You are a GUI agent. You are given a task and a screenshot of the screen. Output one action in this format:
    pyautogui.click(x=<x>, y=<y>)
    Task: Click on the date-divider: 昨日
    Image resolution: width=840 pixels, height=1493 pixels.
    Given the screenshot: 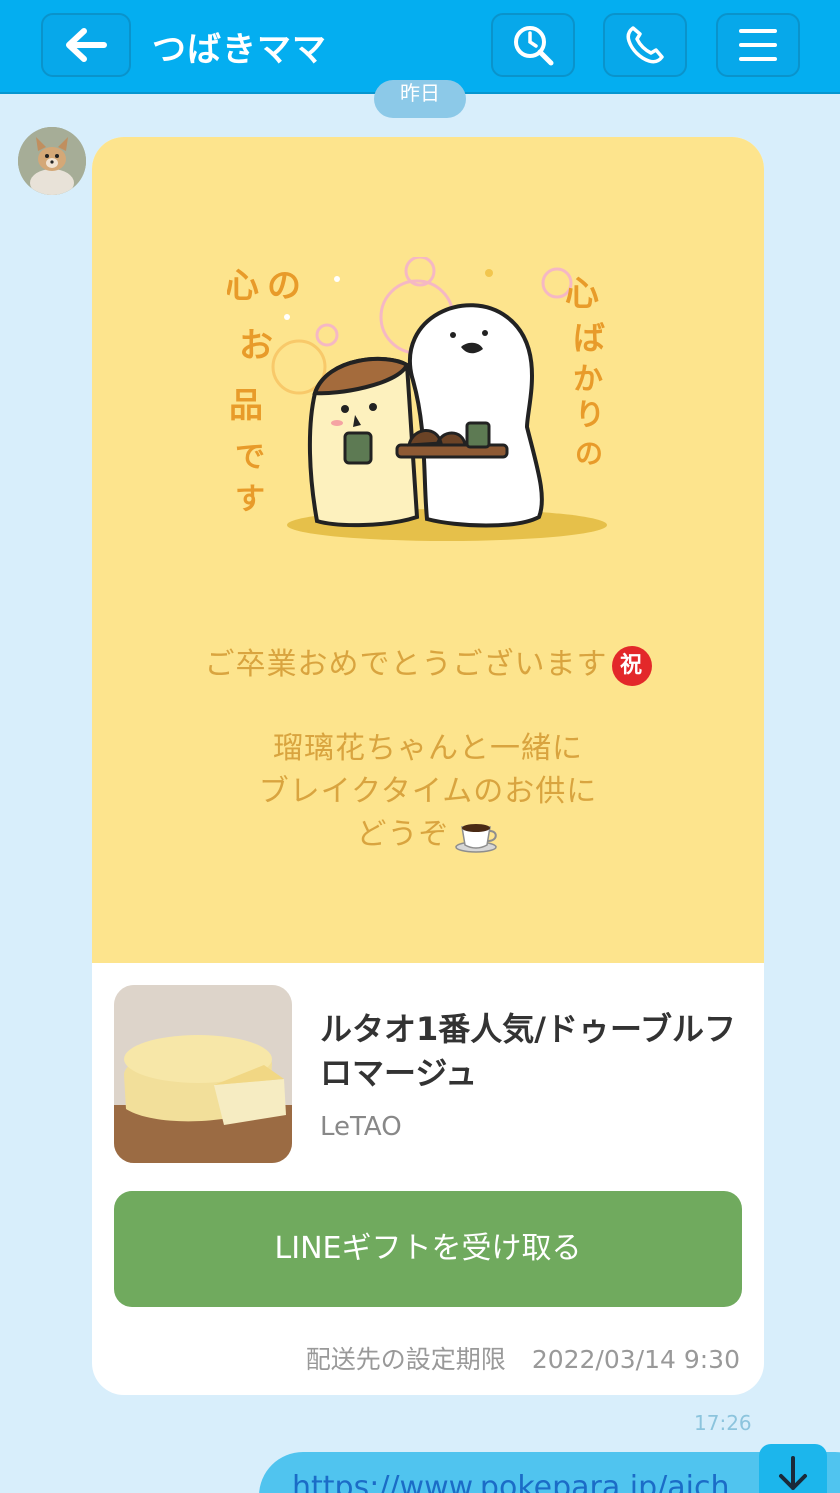 What is the action you would take?
    pyautogui.click(x=420, y=99)
    